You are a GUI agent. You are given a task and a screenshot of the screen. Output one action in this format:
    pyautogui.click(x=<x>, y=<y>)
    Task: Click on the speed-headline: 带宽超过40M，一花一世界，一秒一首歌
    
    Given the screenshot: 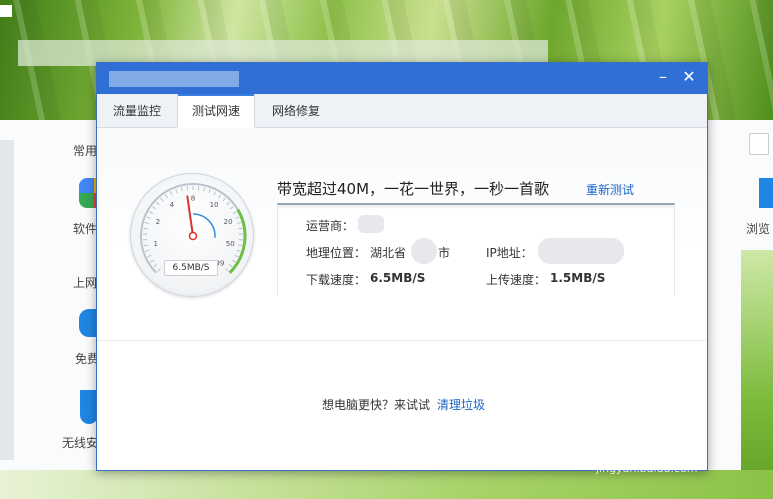 What is the action you would take?
    pyautogui.click(x=413, y=189)
    